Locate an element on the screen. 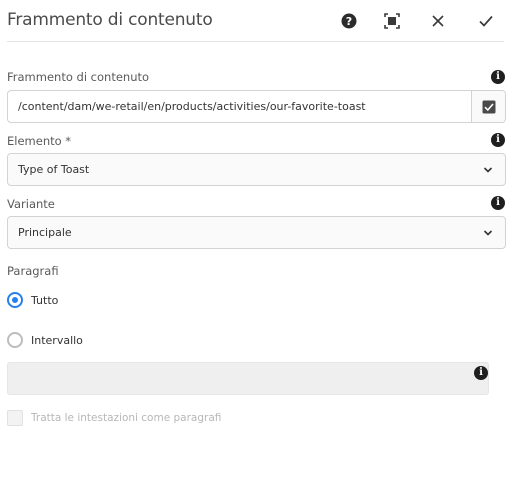  variation-label: Variante is located at coordinates (31, 204).